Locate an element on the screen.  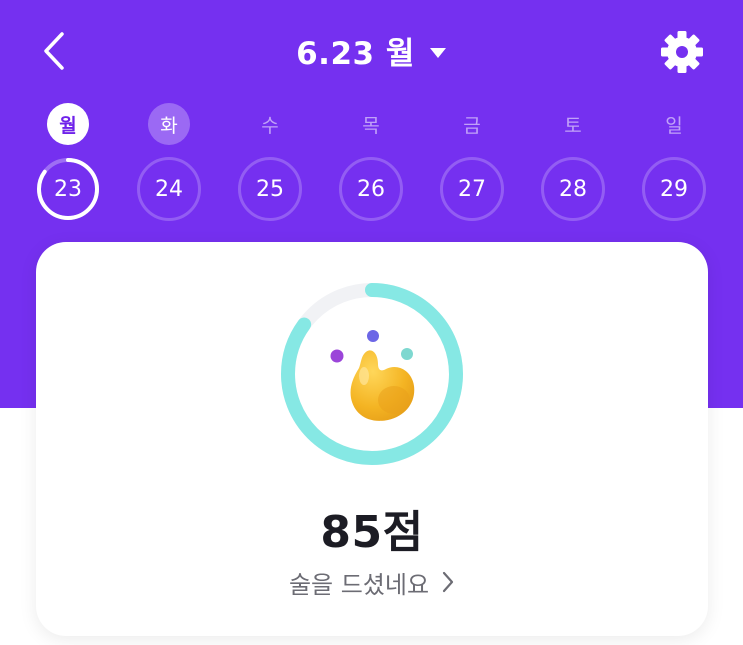
day-sun: 일 29 is located at coordinates (674, 165).